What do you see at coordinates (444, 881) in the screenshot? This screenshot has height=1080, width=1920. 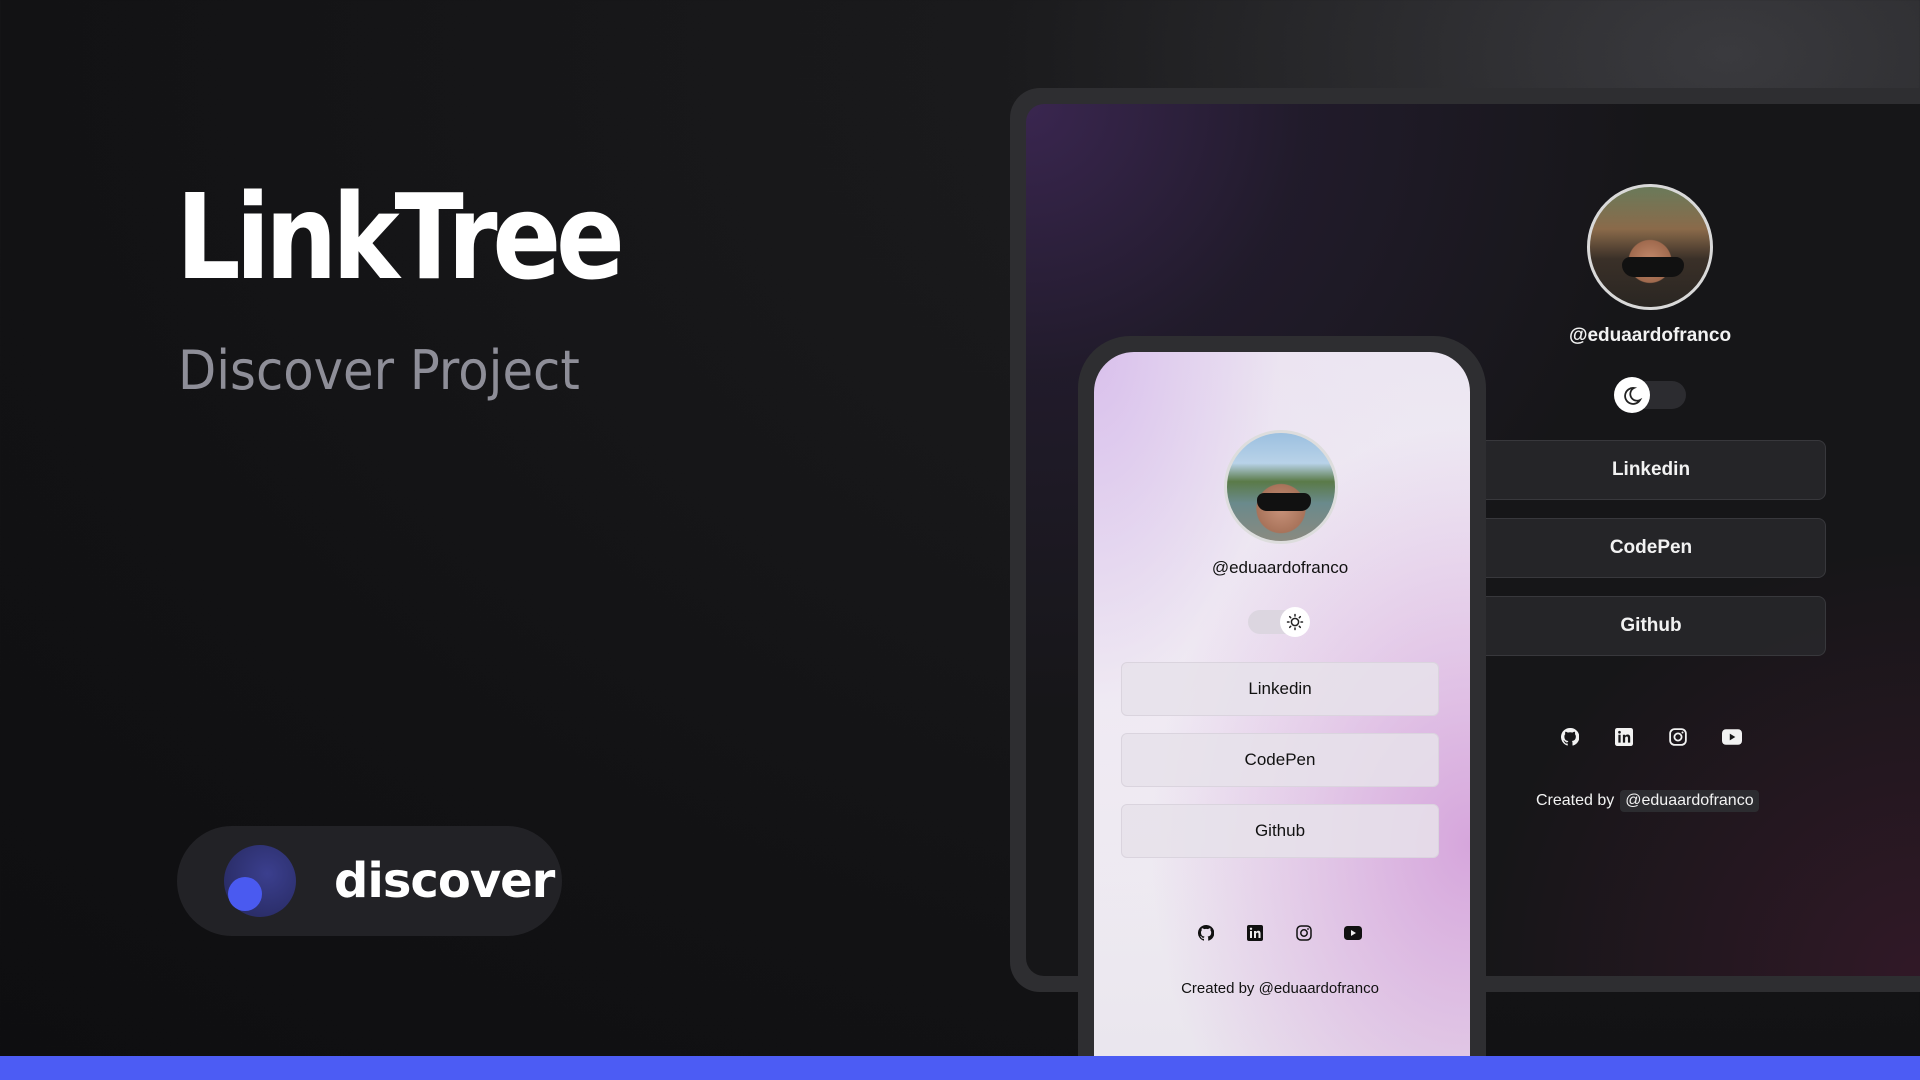 I see `discover-label: discover` at bounding box center [444, 881].